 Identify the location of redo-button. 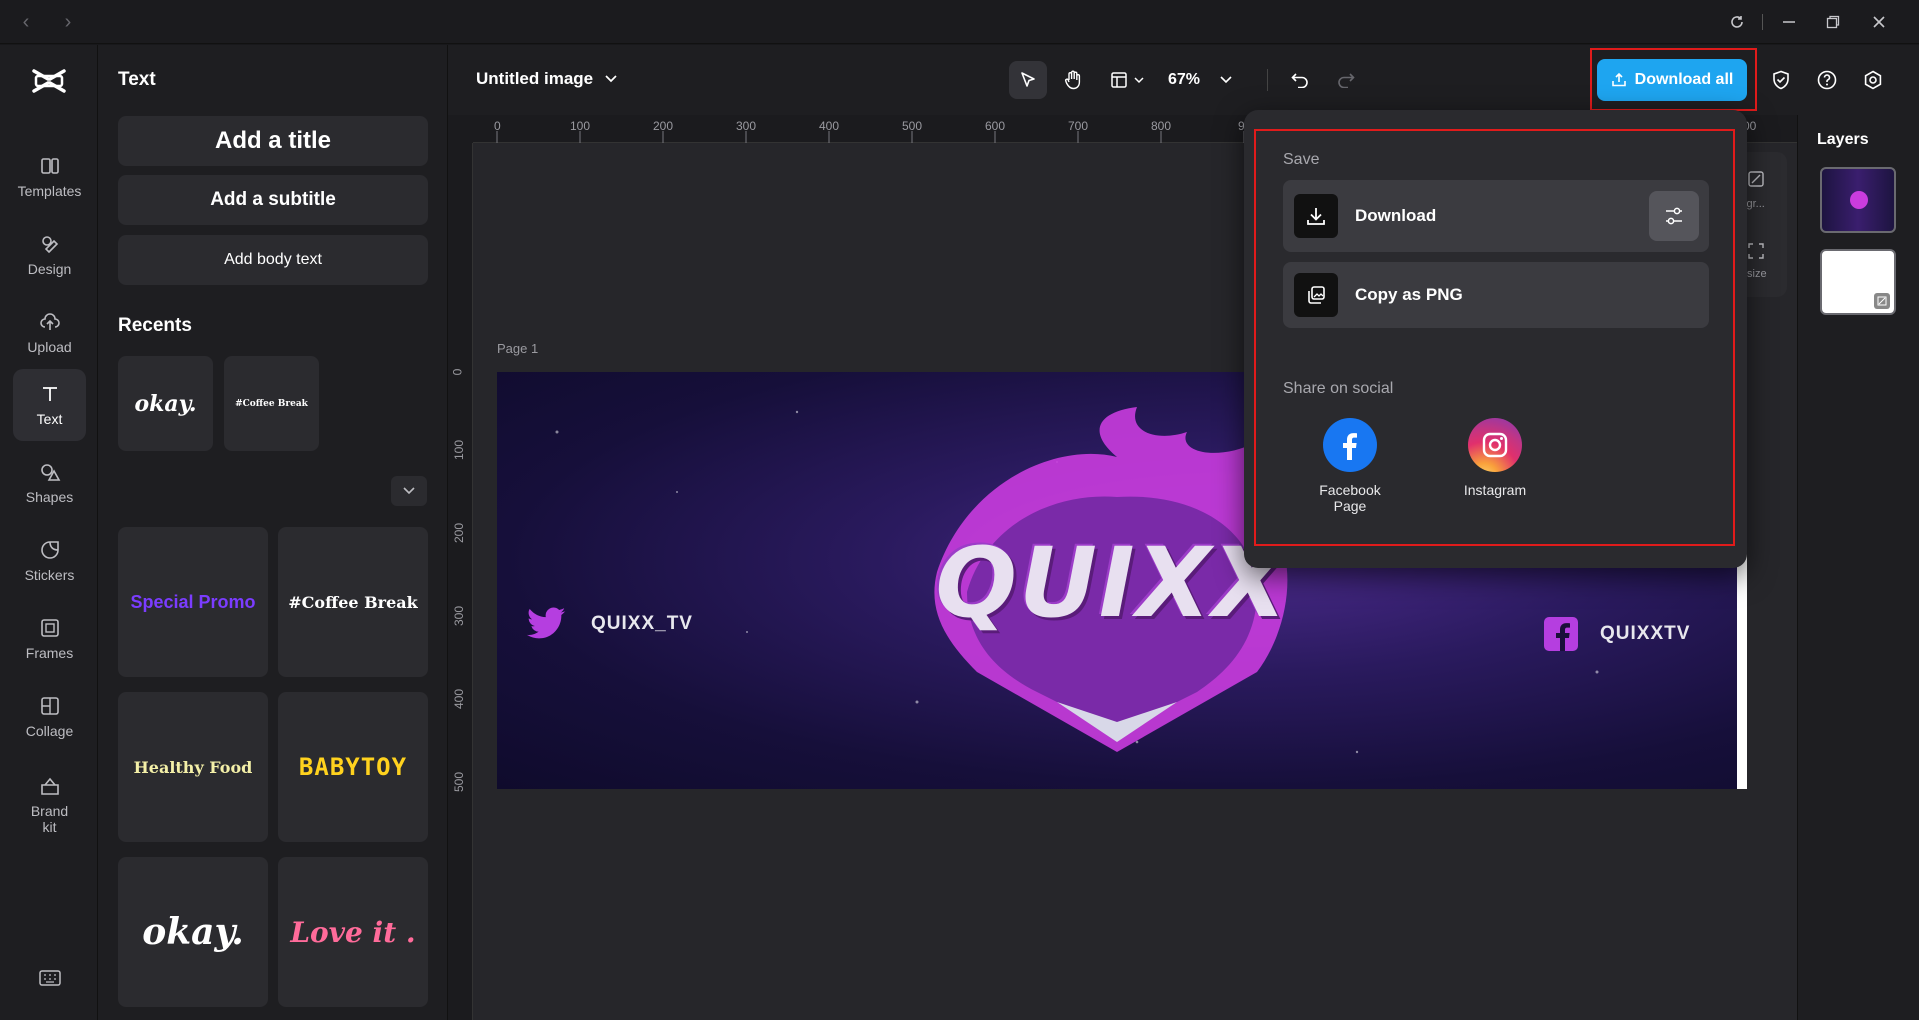
(1346, 80).